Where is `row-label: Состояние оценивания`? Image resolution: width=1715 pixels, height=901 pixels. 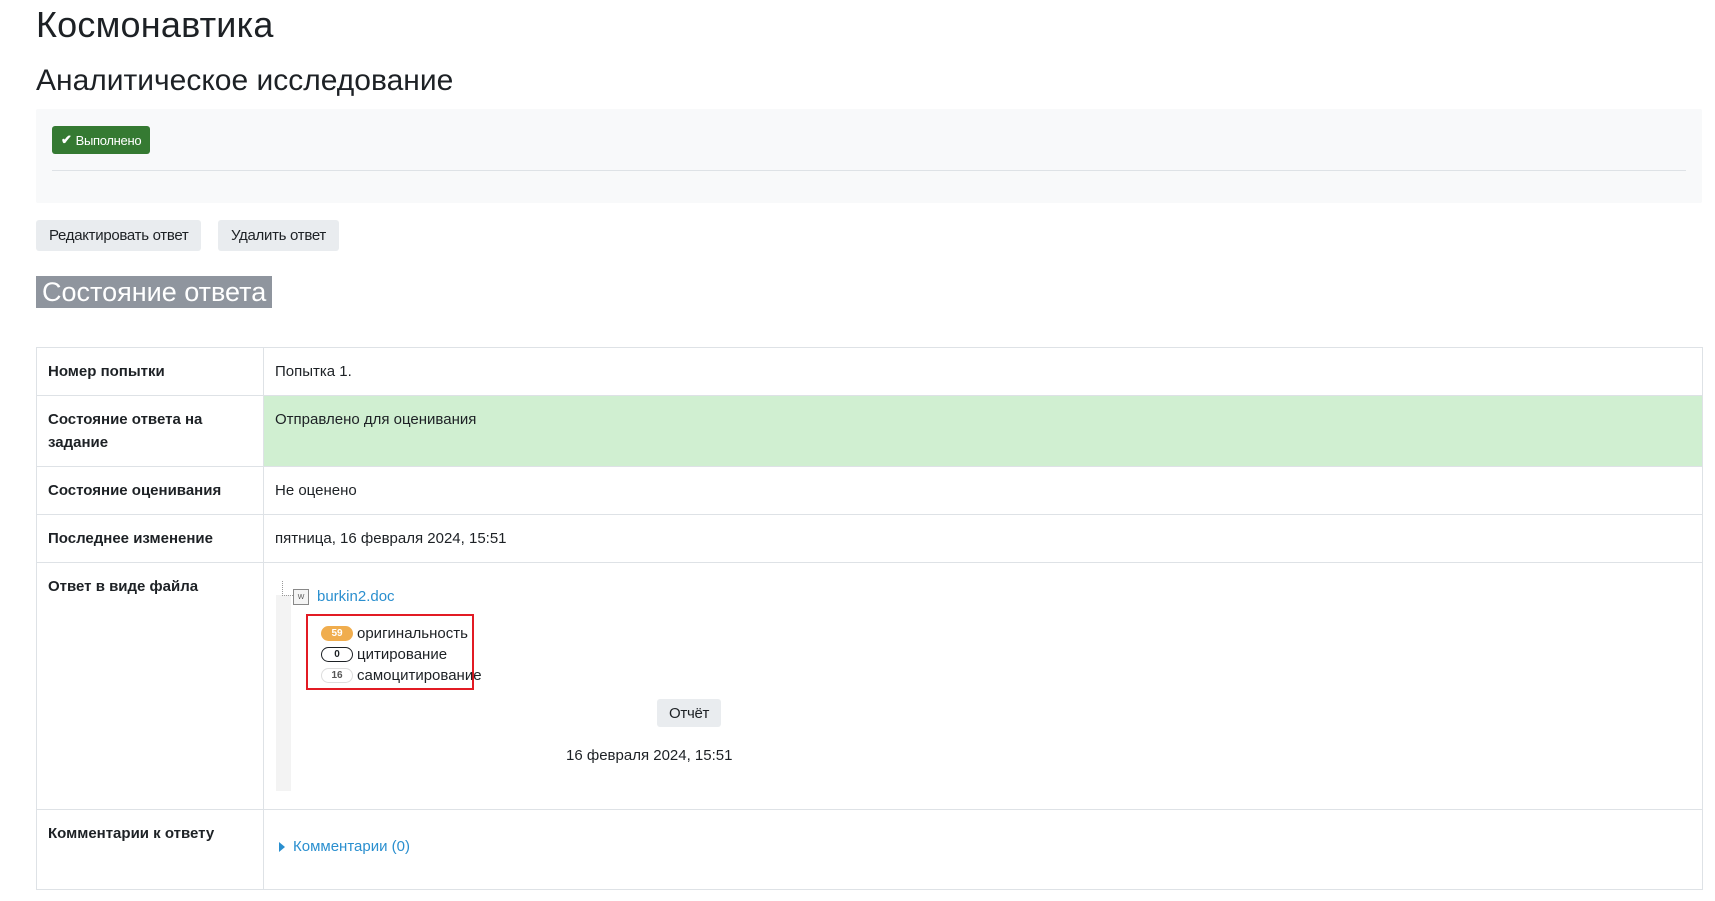
row-label: Состояние оценивания is located at coordinates (150, 490).